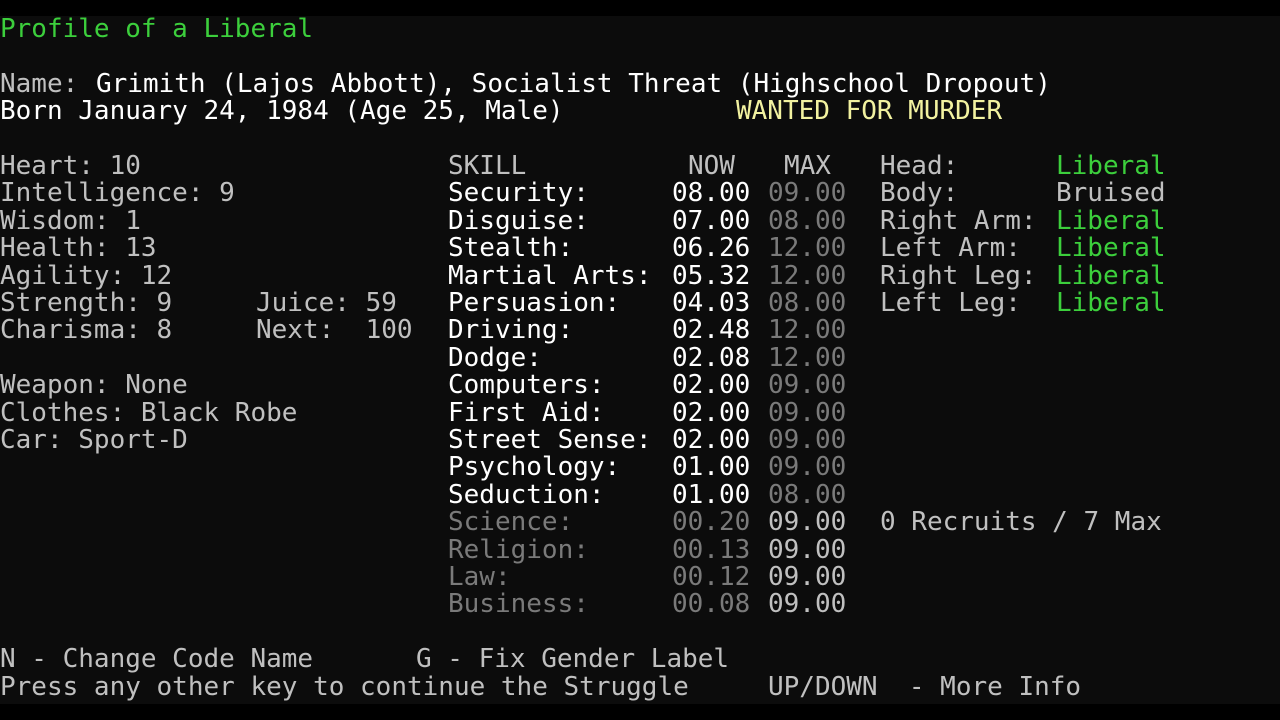 The width and height of the screenshot is (1280, 720). What do you see at coordinates (511, 522) in the screenshot?
I see `skill-name: Science:` at bounding box center [511, 522].